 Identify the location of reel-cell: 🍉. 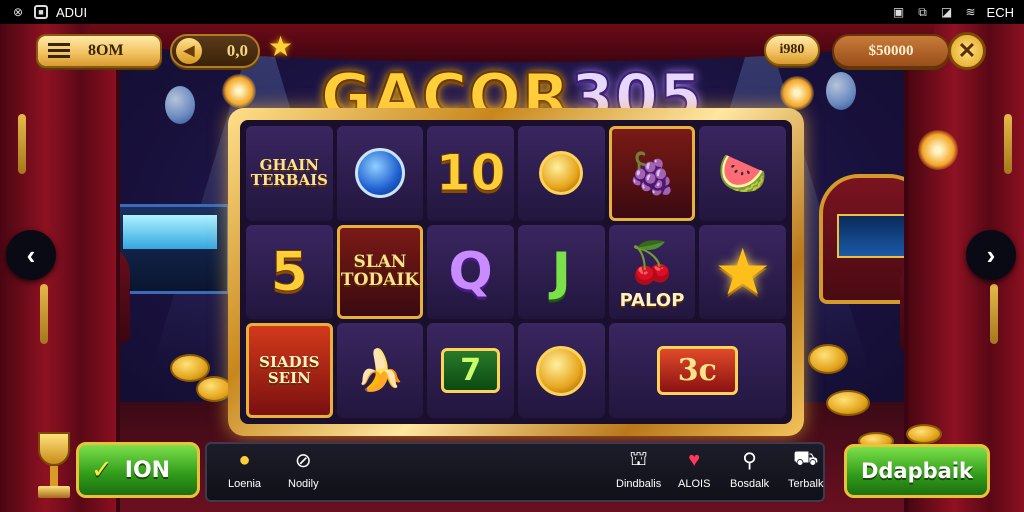
(742, 173).